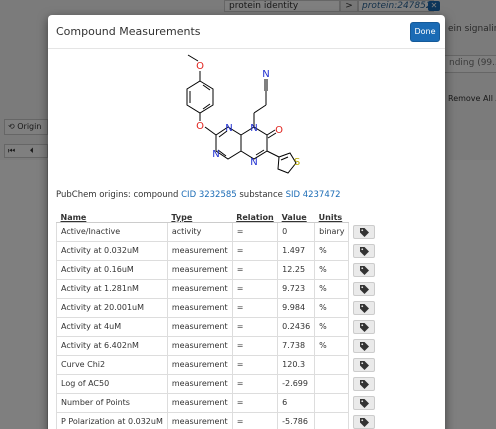 The image size is (496, 429). Describe the element at coordinates (296, 402) in the screenshot. I see `cell-value: 6` at that location.